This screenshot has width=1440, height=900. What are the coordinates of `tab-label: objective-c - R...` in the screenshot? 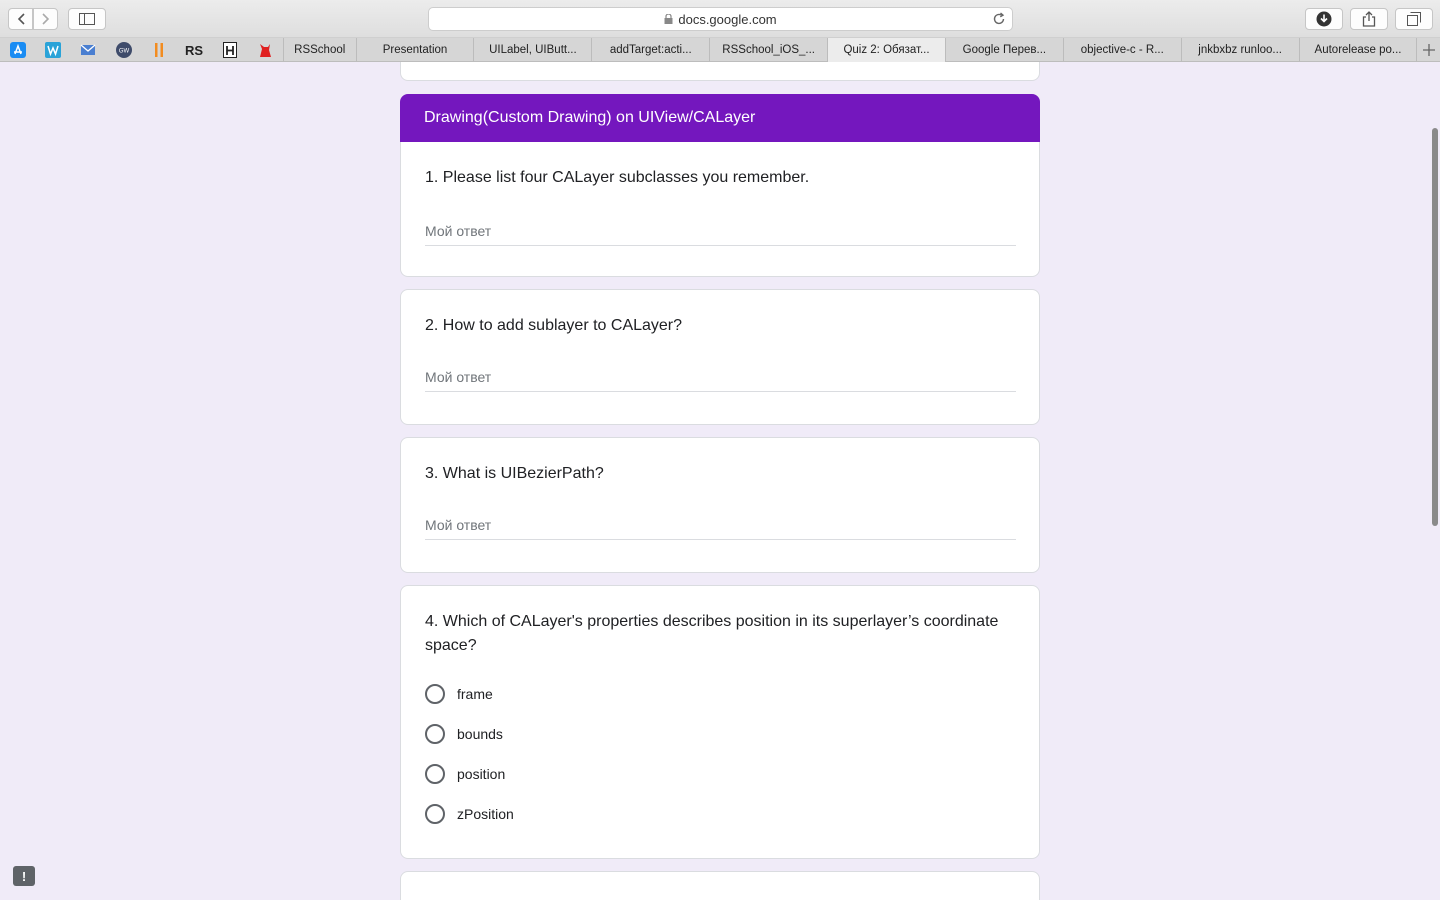 It's located at (1122, 50).